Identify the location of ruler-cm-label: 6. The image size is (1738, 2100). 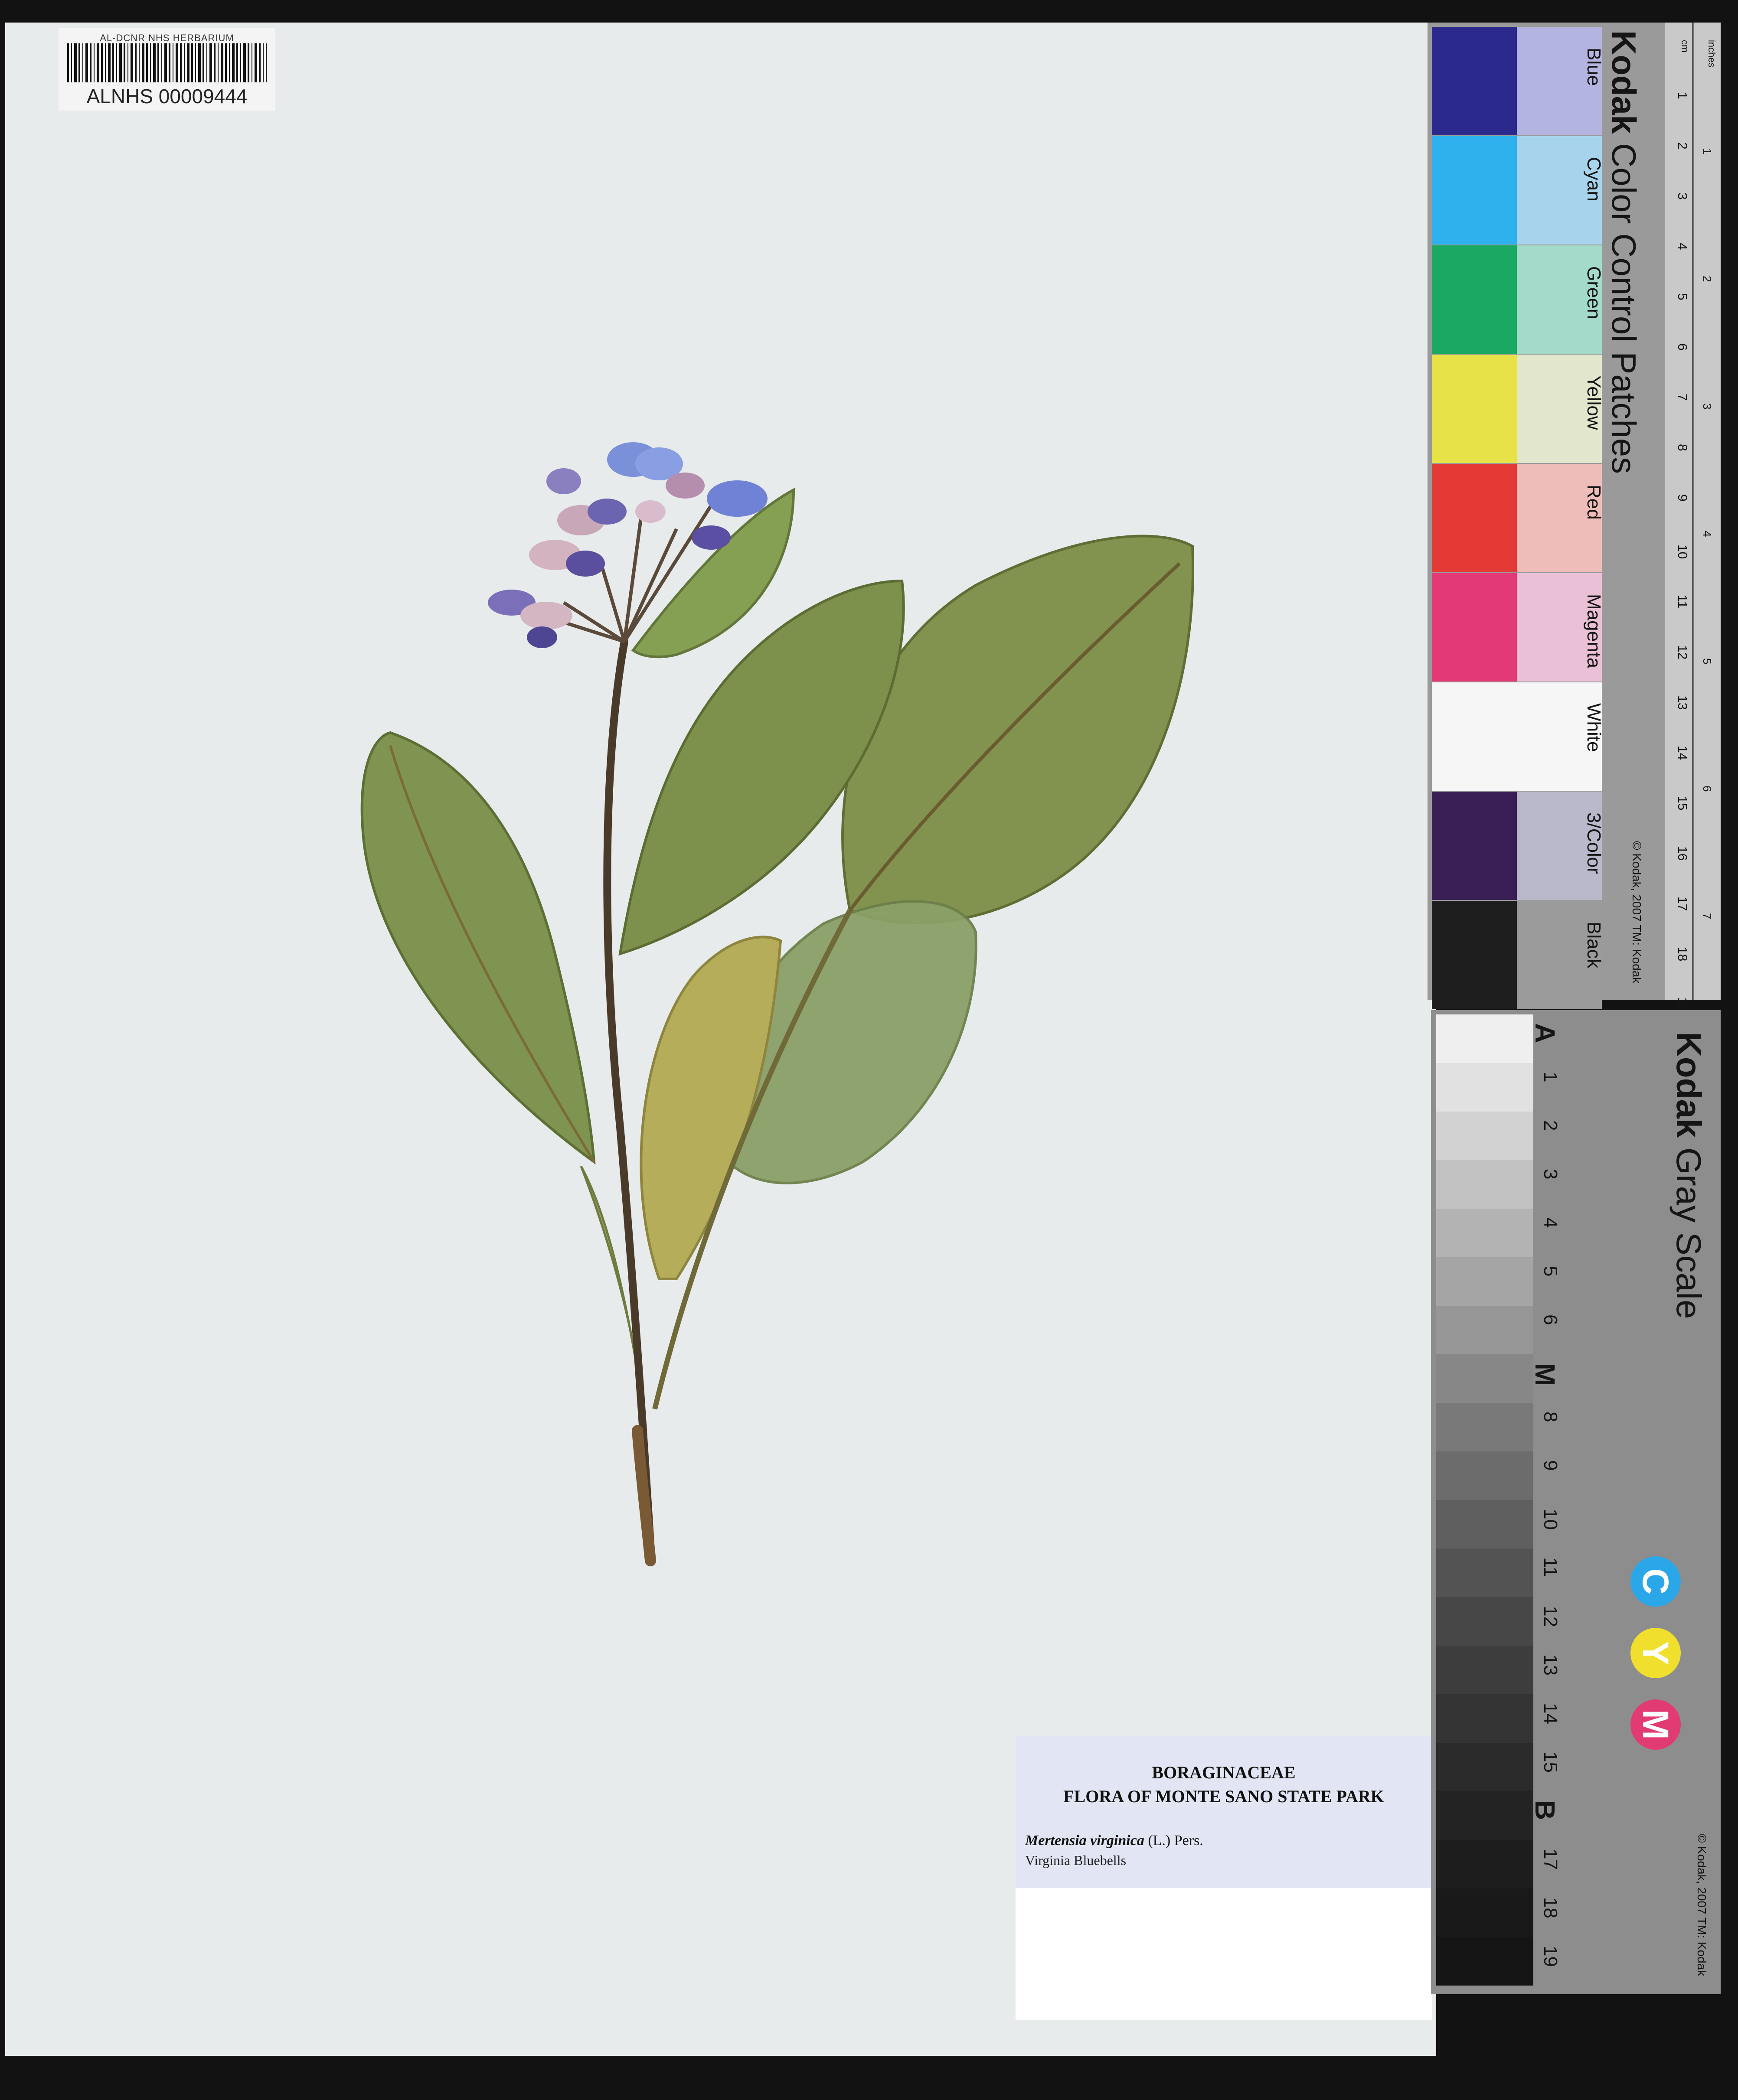
(1682, 347).